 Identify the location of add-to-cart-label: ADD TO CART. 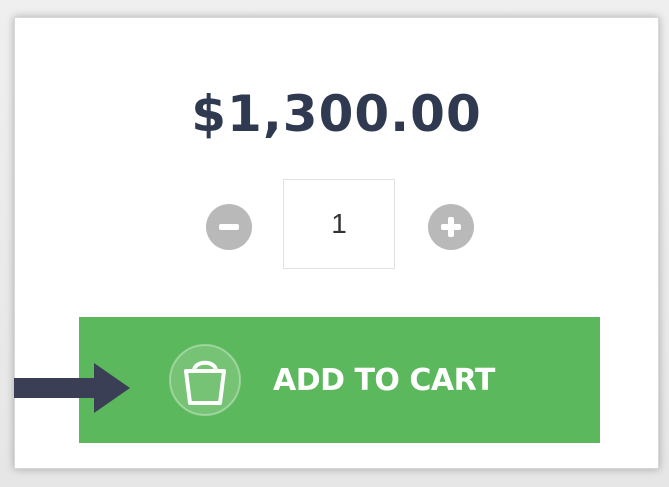
(384, 380).